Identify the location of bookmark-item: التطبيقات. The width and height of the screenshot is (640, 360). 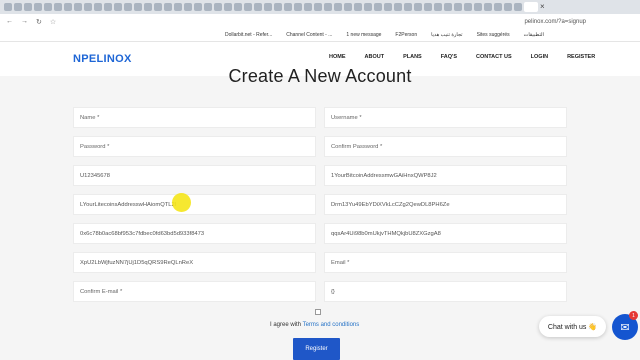
(534, 35).